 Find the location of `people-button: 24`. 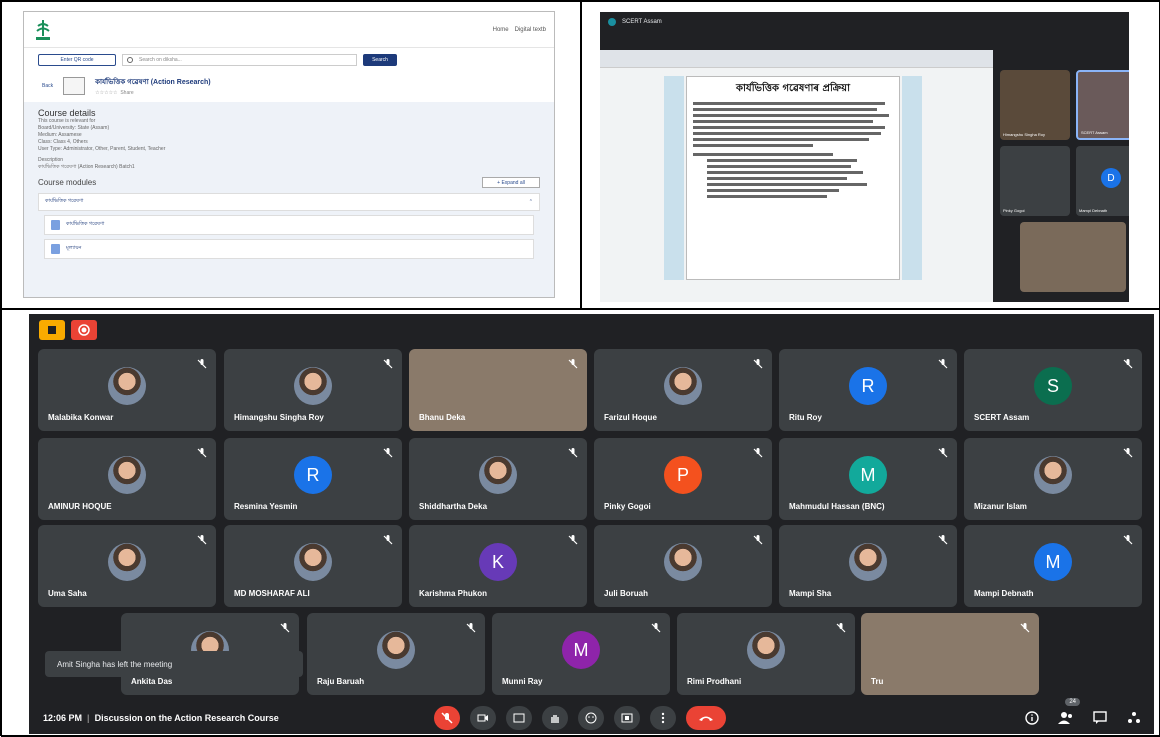

people-button: 24 is located at coordinates (1068, 713).